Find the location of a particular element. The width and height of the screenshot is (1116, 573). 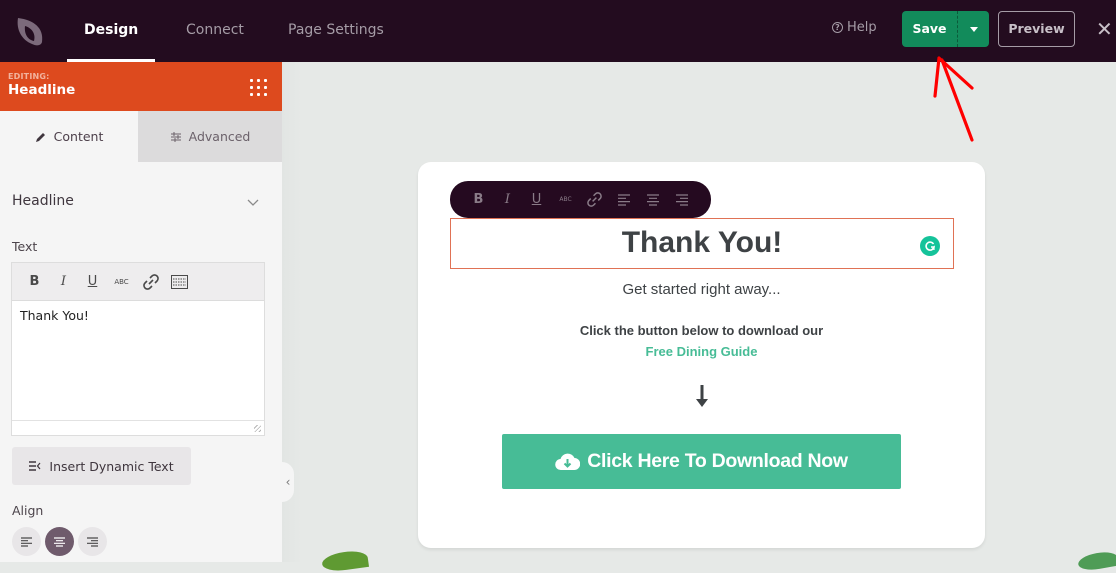

tab-advanced: Advanced is located at coordinates (210, 136).